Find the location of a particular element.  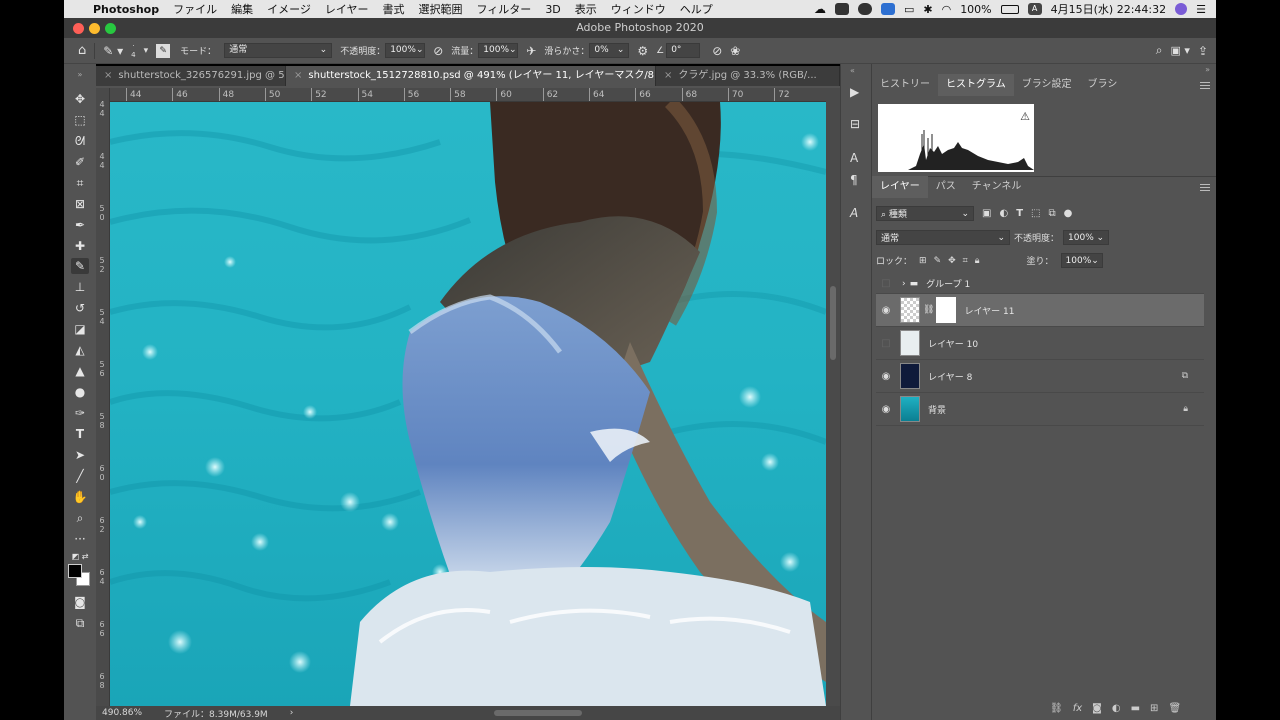

tab-histogram: ヒストグラム is located at coordinates (976, 85).